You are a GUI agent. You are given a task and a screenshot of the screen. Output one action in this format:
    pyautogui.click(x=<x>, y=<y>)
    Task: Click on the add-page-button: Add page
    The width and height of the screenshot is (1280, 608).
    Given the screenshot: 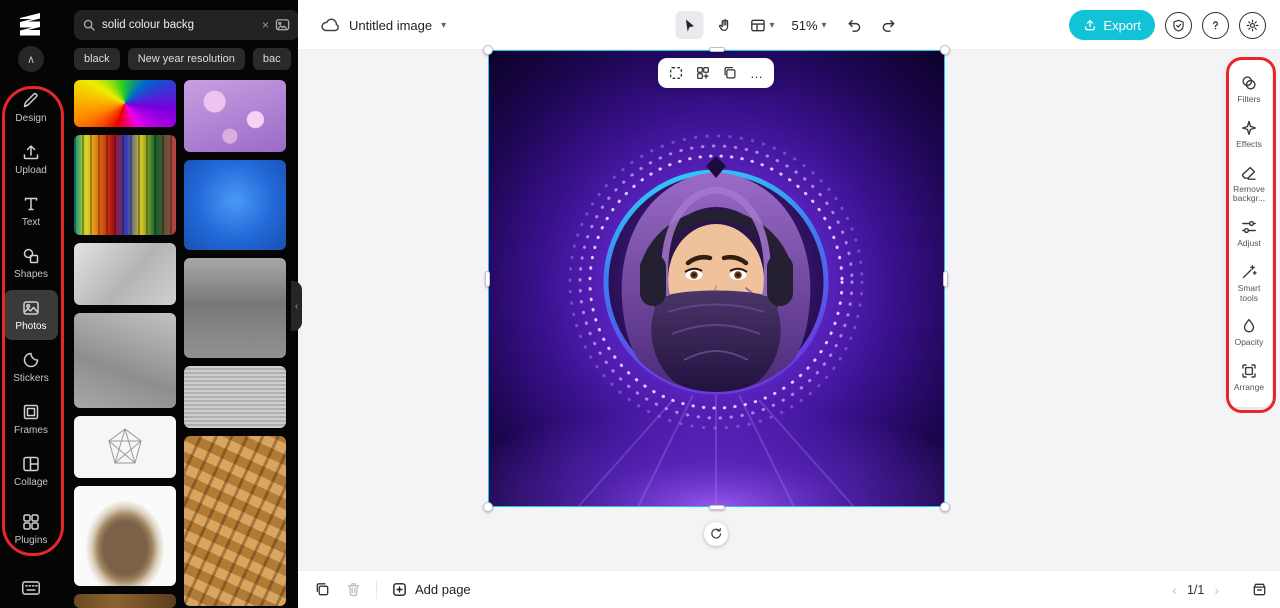 What is the action you would take?
    pyautogui.click(x=431, y=589)
    